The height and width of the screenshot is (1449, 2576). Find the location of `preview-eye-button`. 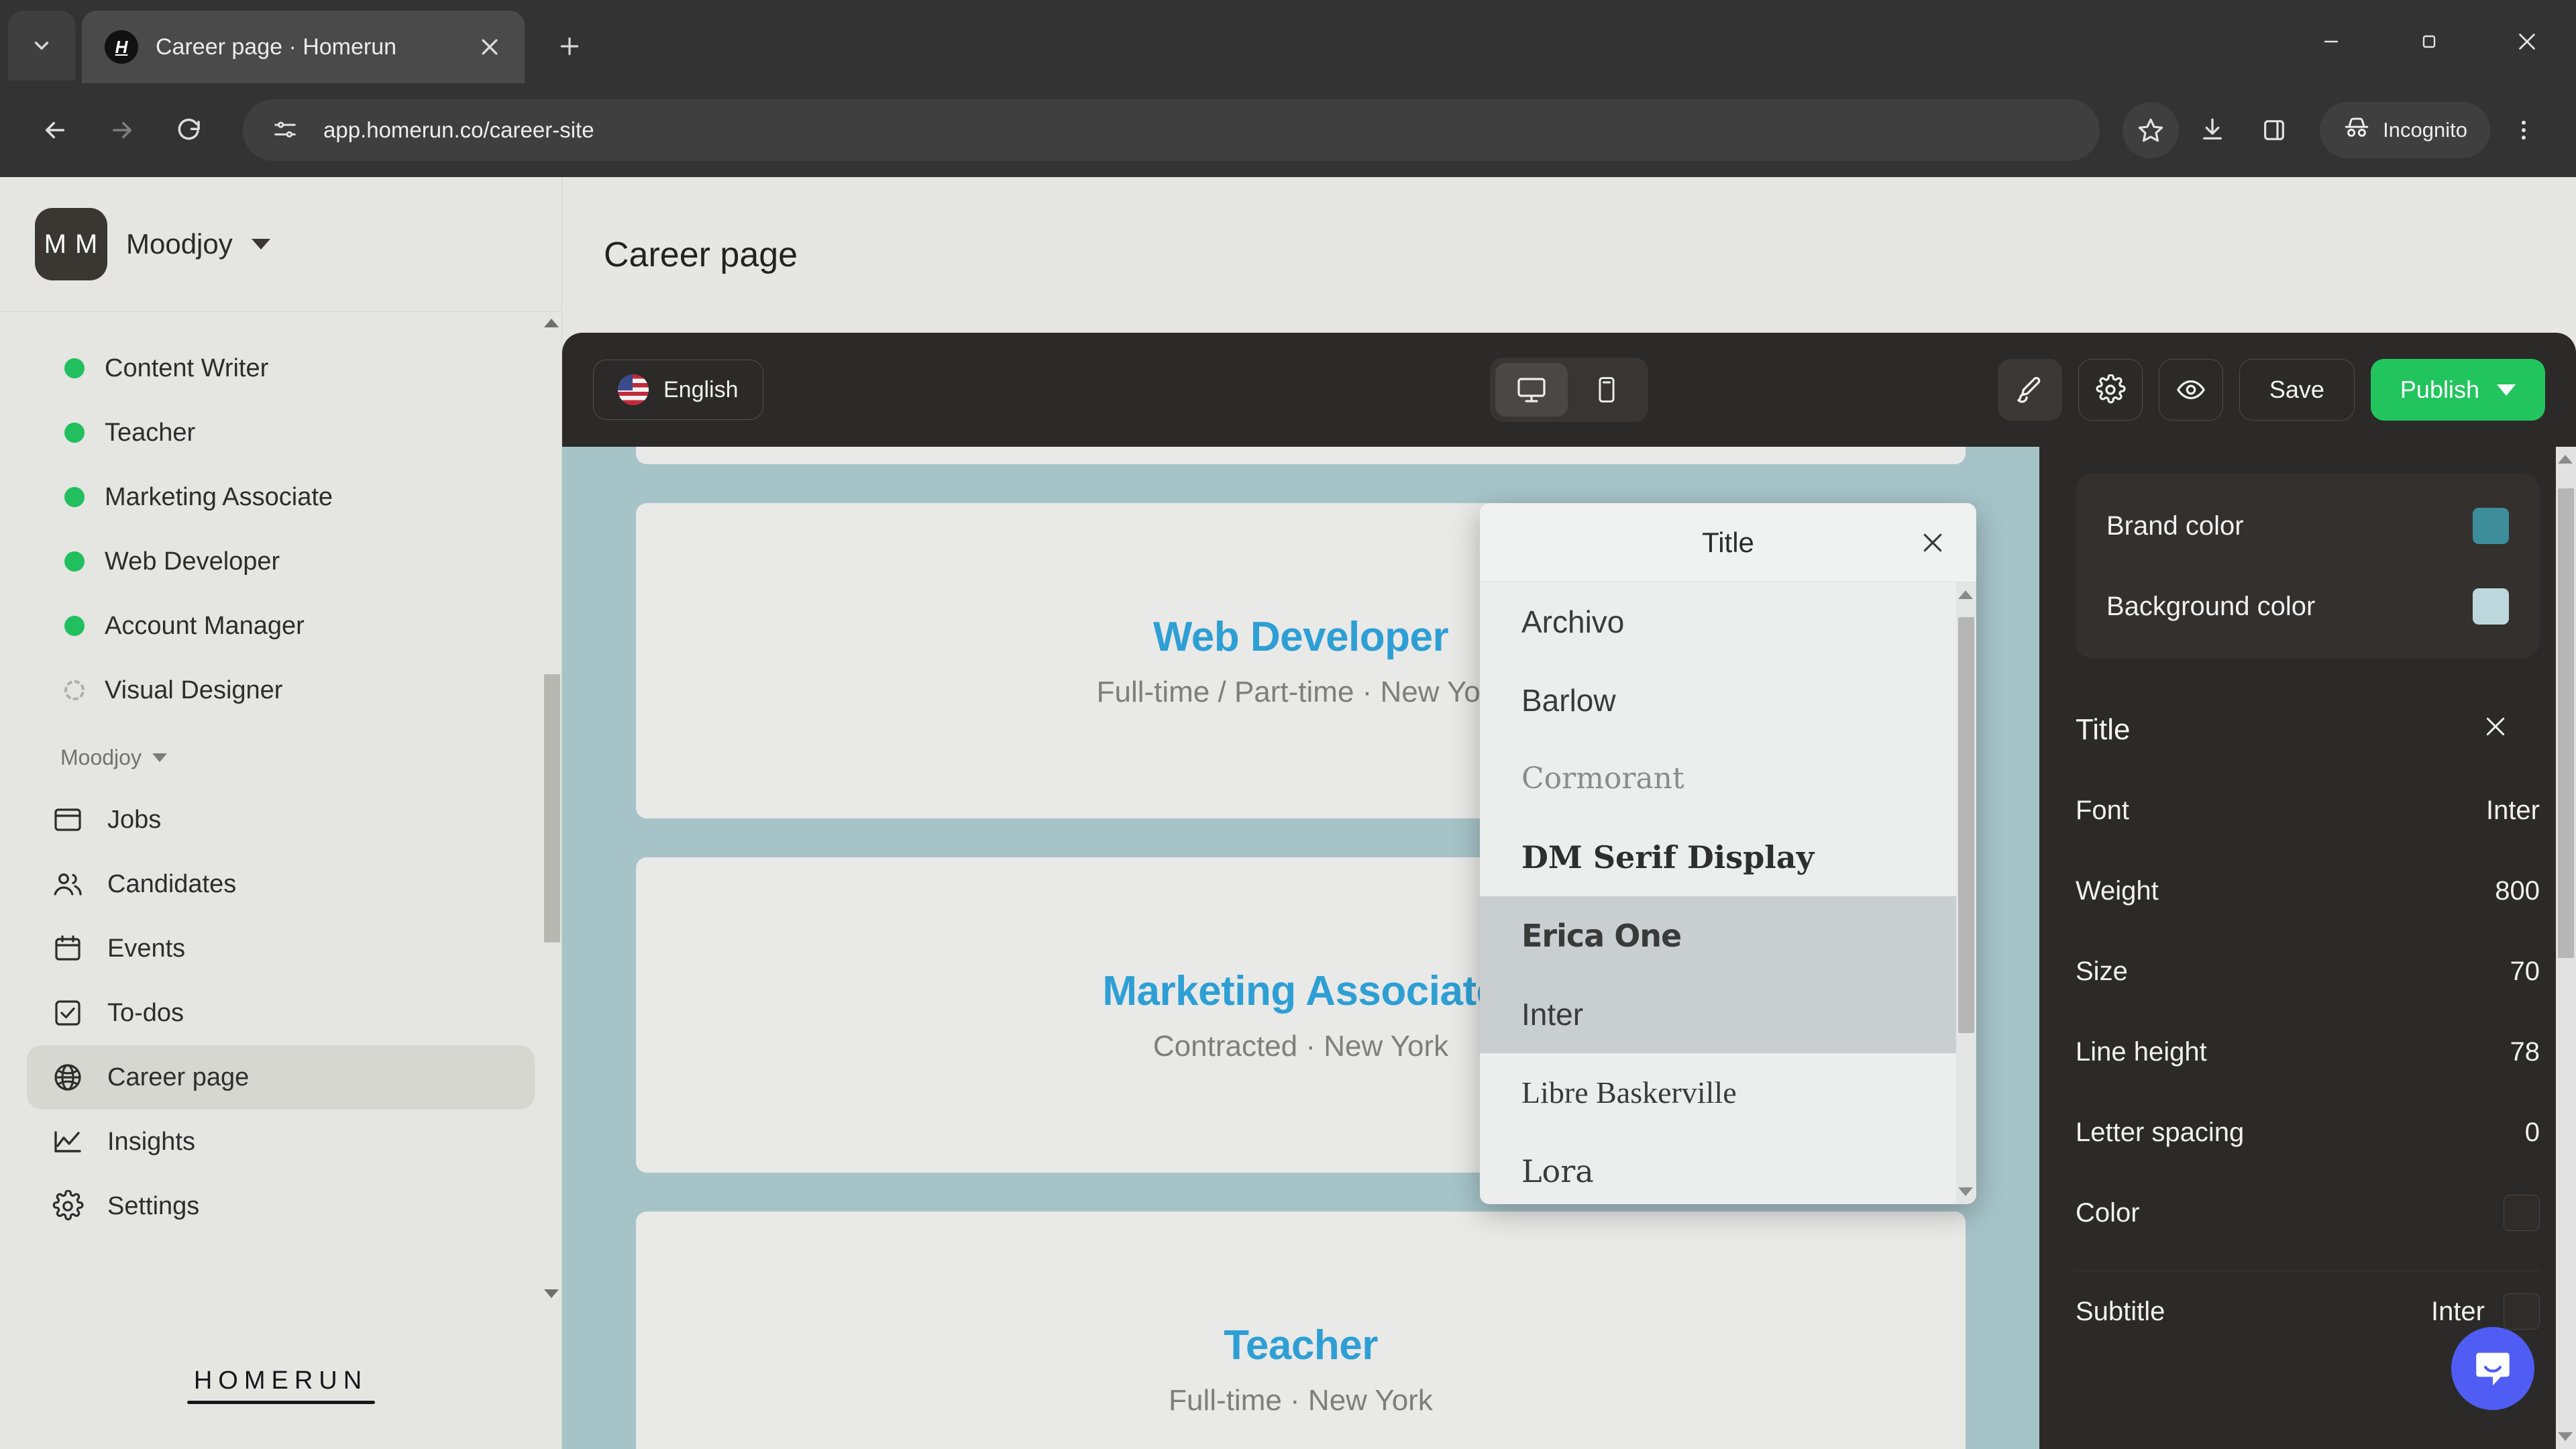

preview-eye-button is located at coordinates (2190, 390).